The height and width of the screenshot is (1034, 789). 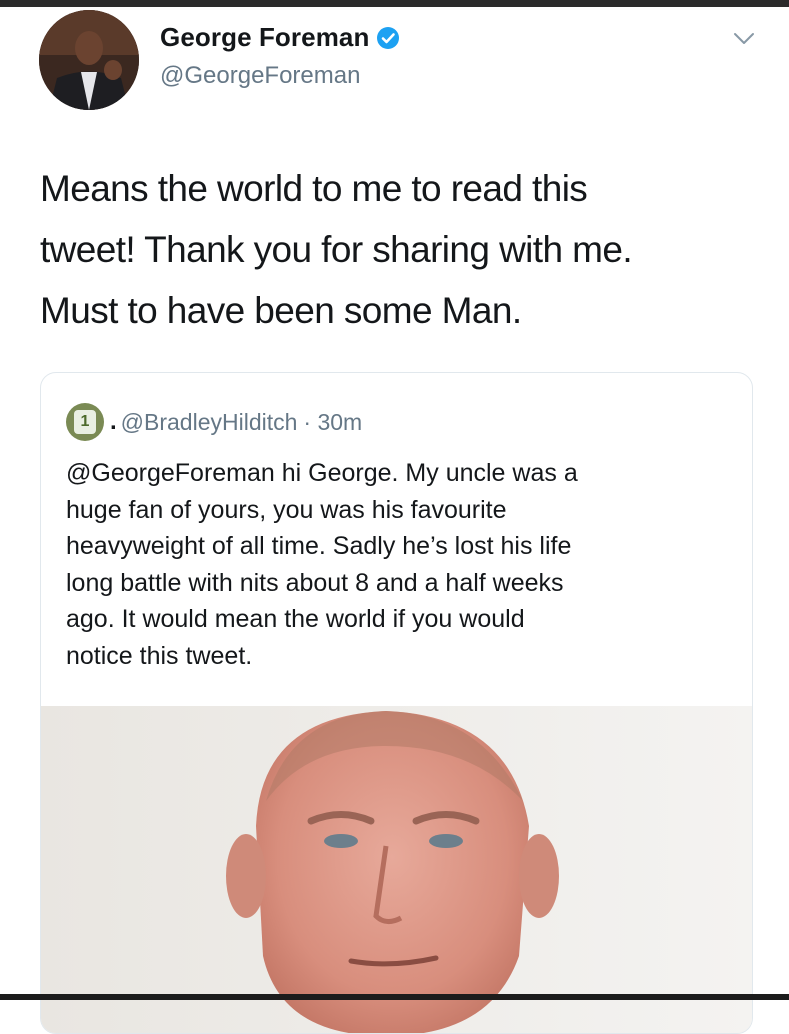 What do you see at coordinates (264, 37) in the screenshot?
I see `author-display-name: George Foreman` at bounding box center [264, 37].